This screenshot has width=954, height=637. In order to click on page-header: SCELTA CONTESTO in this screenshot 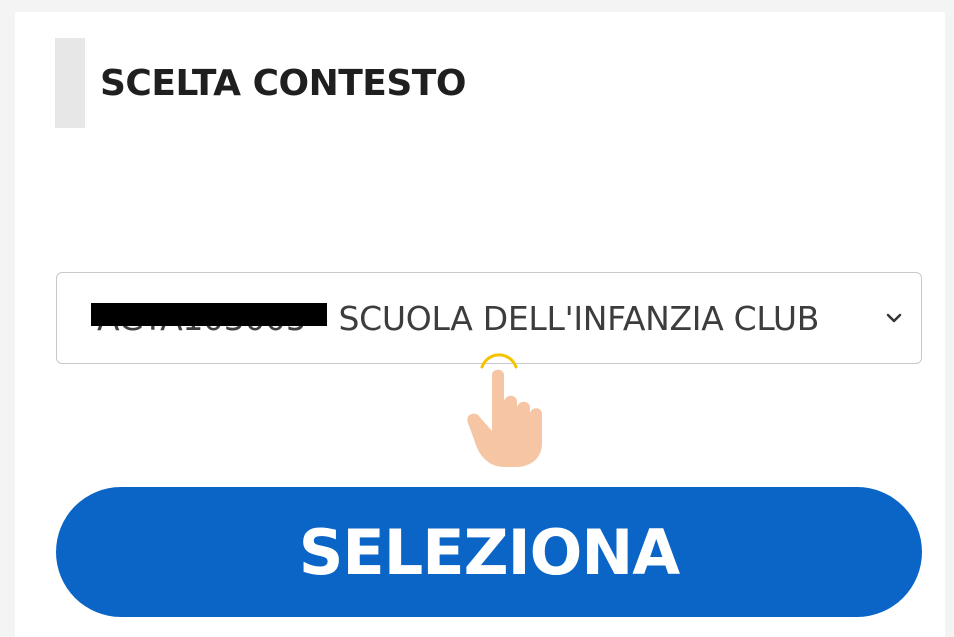, I will do `click(260, 83)`.